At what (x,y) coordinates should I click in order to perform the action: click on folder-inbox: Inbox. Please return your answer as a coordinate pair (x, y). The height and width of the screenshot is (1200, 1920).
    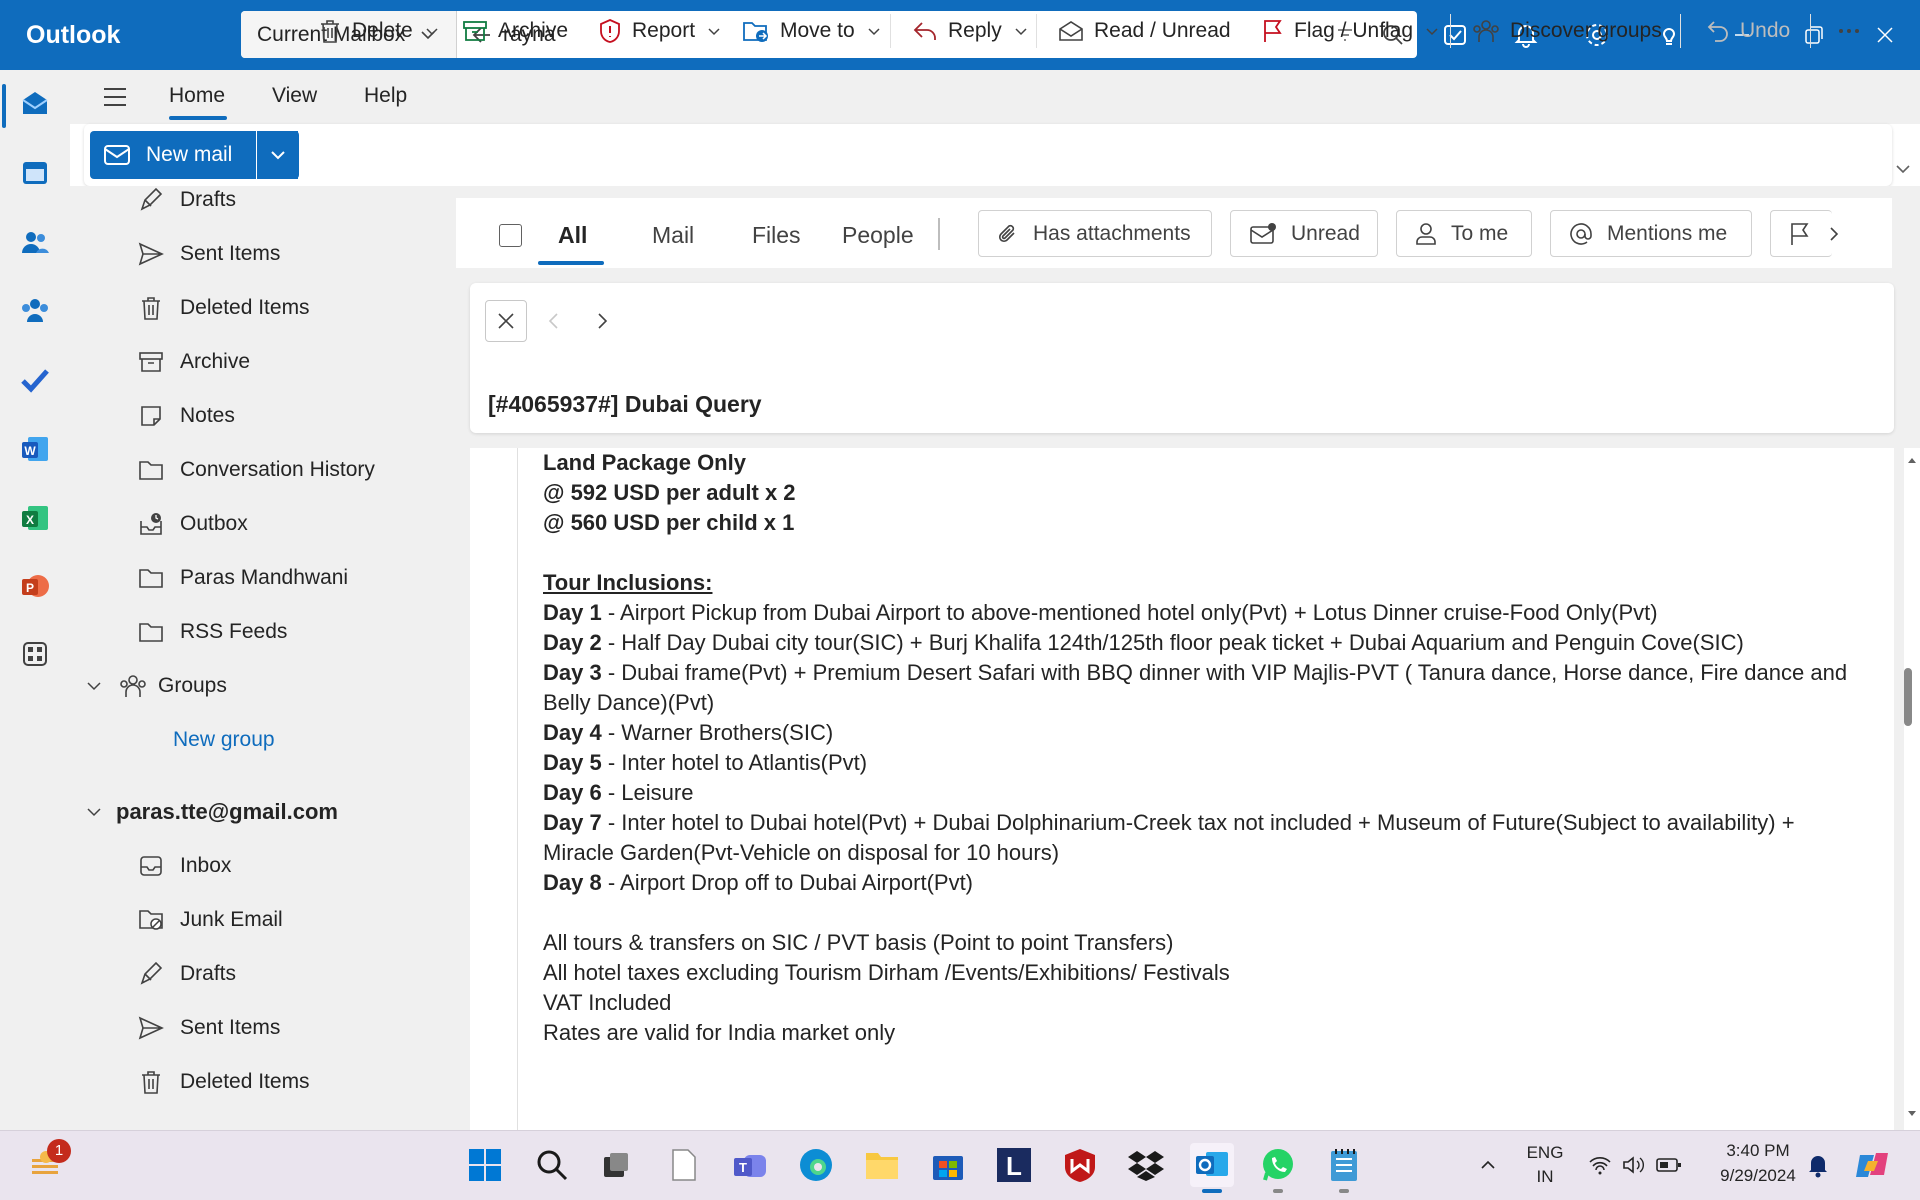
    Looking at the image, I should click on (183, 866).